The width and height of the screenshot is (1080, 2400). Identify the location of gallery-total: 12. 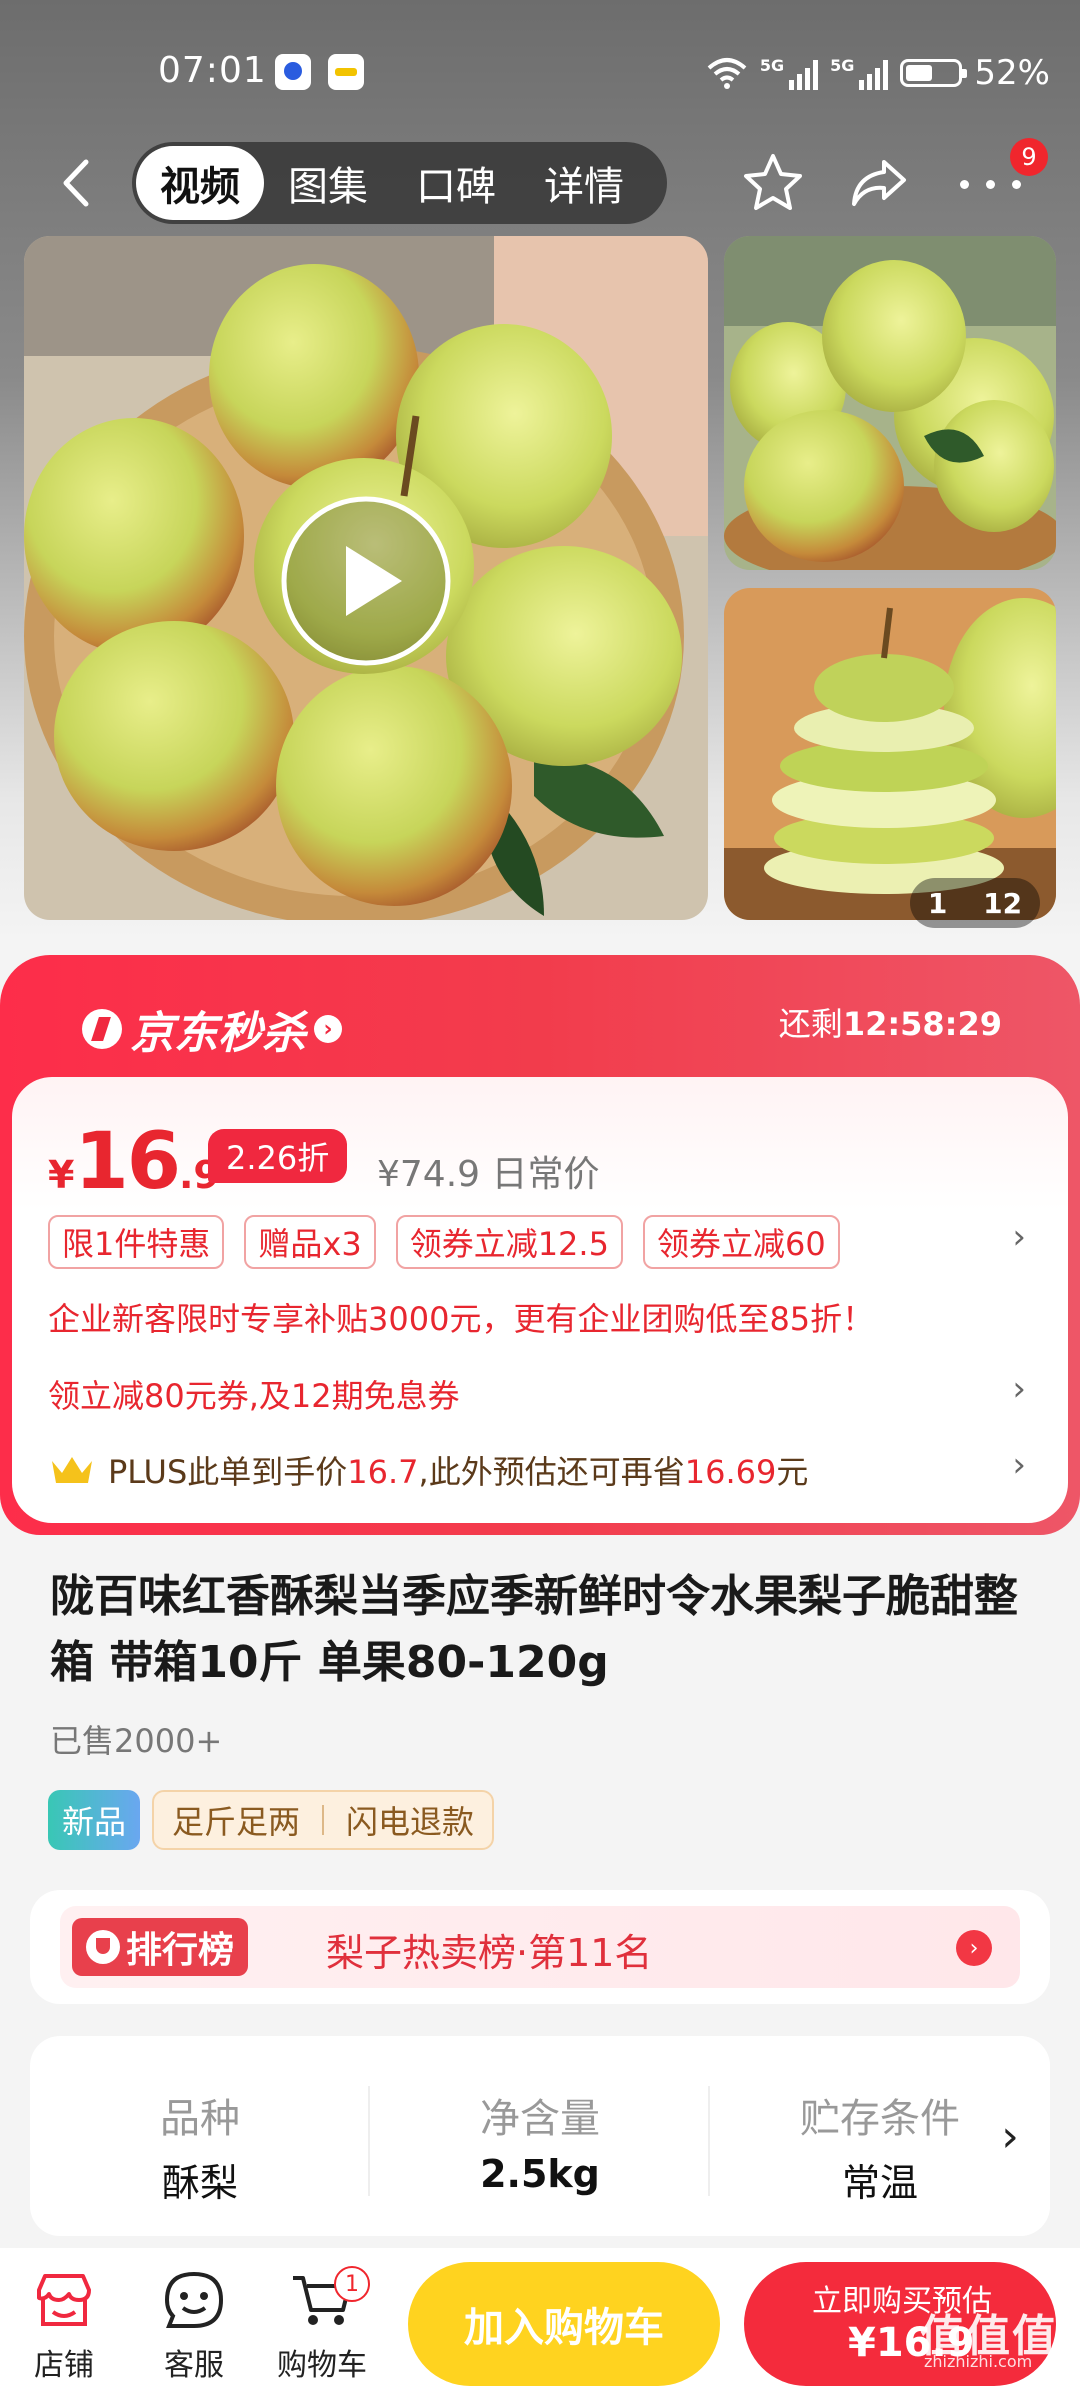
(1003, 903).